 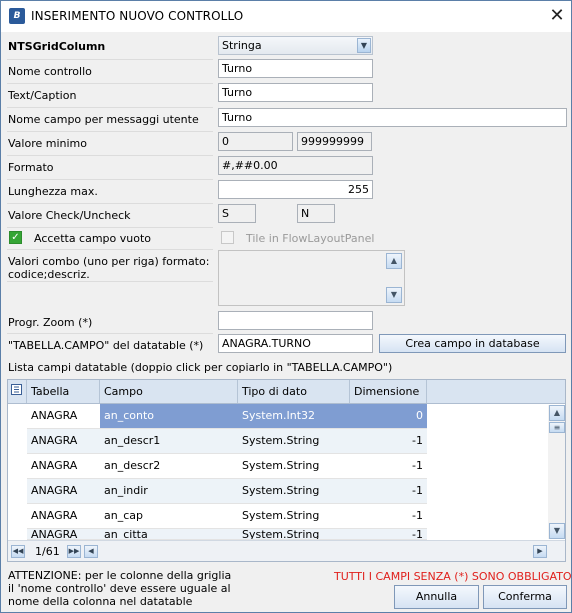 What do you see at coordinates (295, 68) in the screenshot?
I see `nome-controllo-input: Turno` at bounding box center [295, 68].